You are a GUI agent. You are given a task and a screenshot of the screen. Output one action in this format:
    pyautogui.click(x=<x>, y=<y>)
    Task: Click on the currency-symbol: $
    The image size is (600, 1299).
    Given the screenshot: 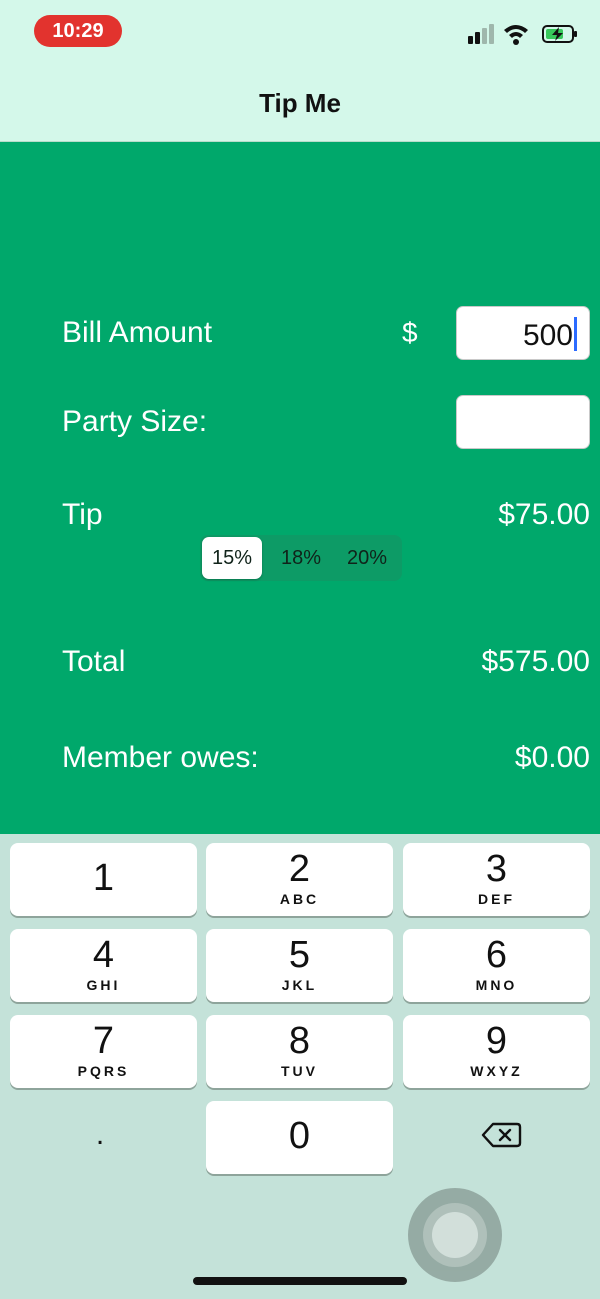 What is the action you would take?
    pyautogui.click(x=410, y=332)
    